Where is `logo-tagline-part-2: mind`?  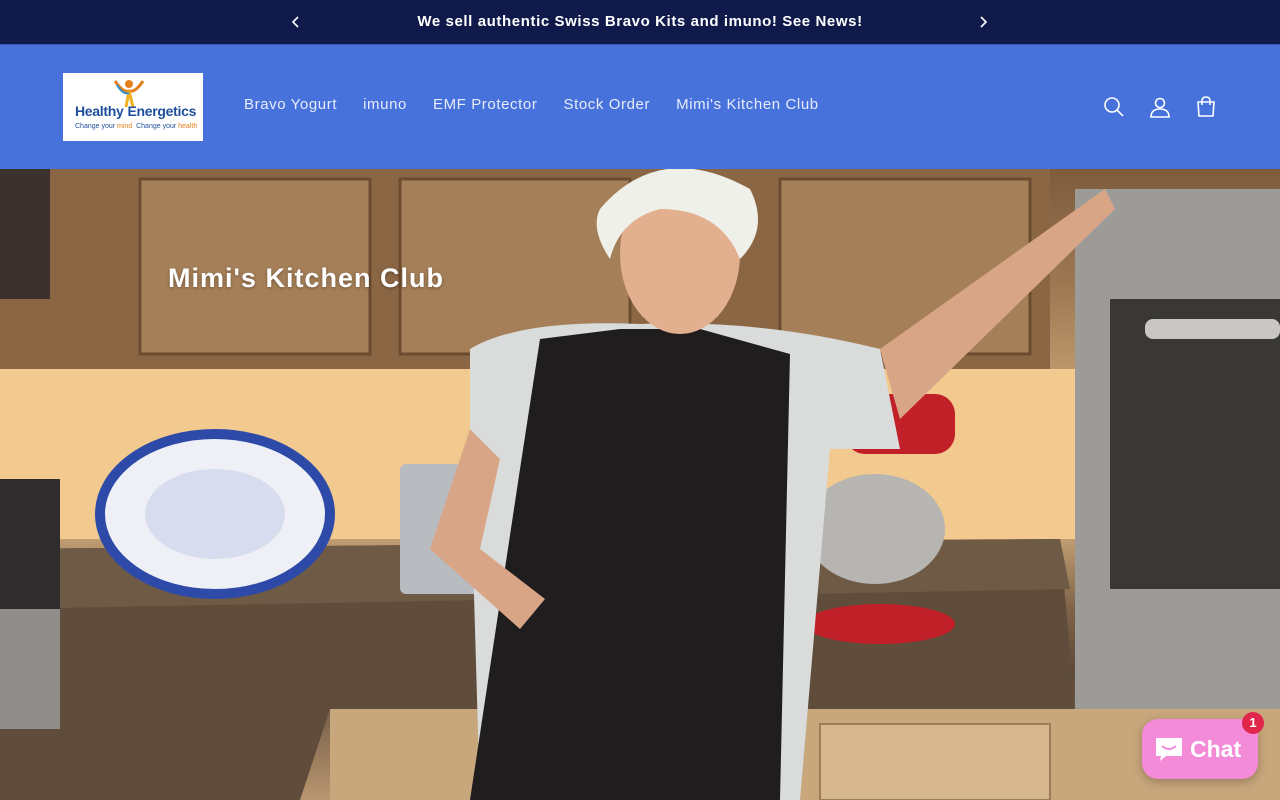
logo-tagline-part-2: mind is located at coordinates (125, 126).